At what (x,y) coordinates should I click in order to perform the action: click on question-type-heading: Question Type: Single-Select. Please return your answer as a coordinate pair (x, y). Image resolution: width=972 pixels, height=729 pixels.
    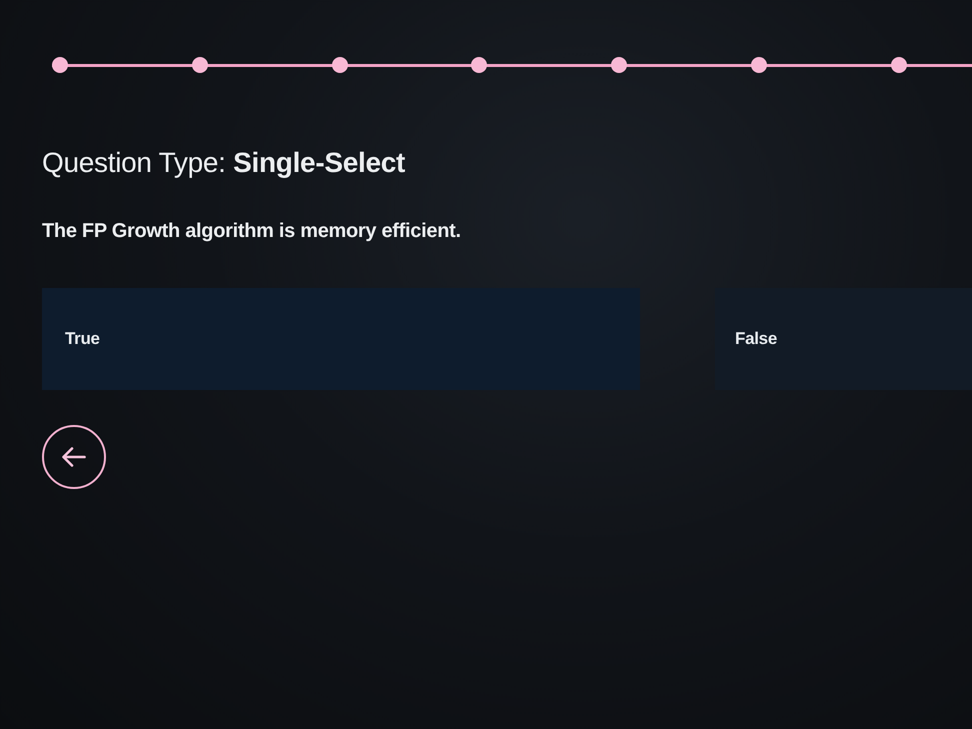
    Looking at the image, I should click on (224, 163).